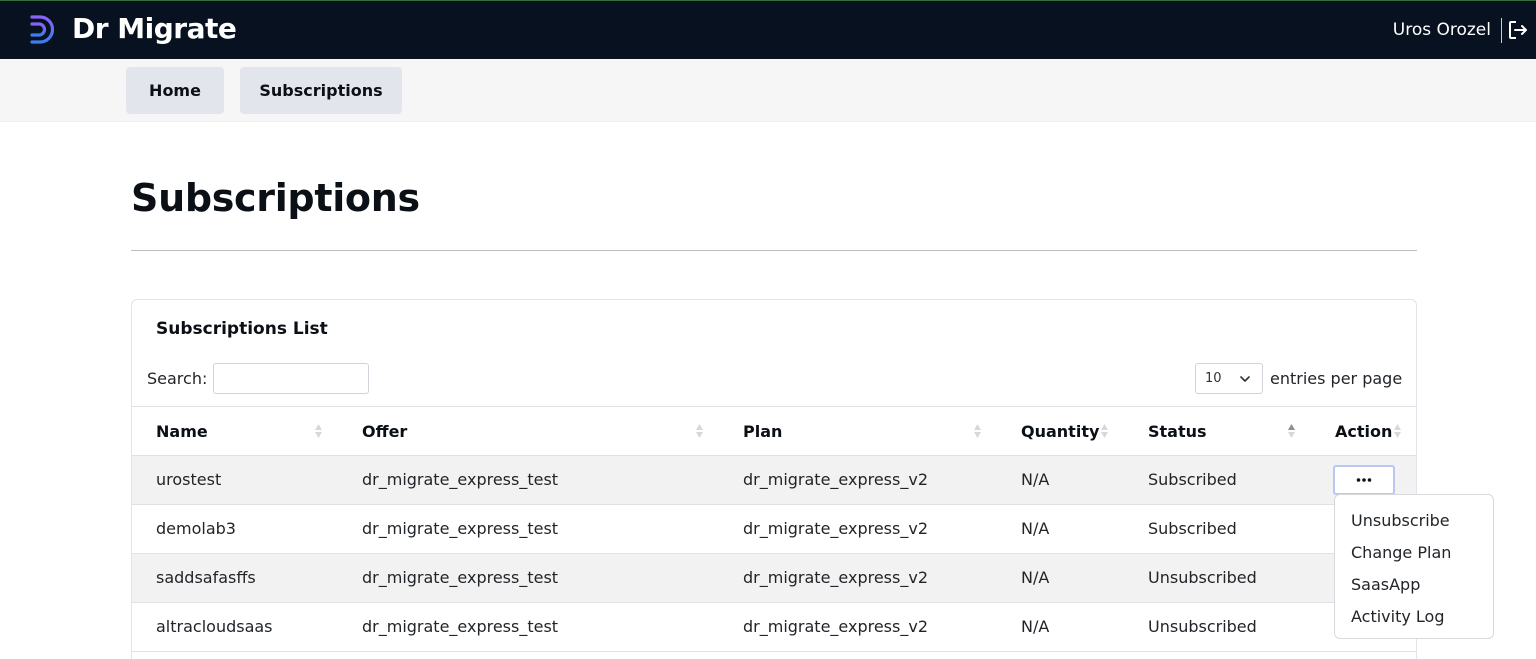 This screenshot has width=1536, height=659. Describe the element at coordinates (275, 198) in the screenshot. I see `page-title: Subscriptions` at that location.